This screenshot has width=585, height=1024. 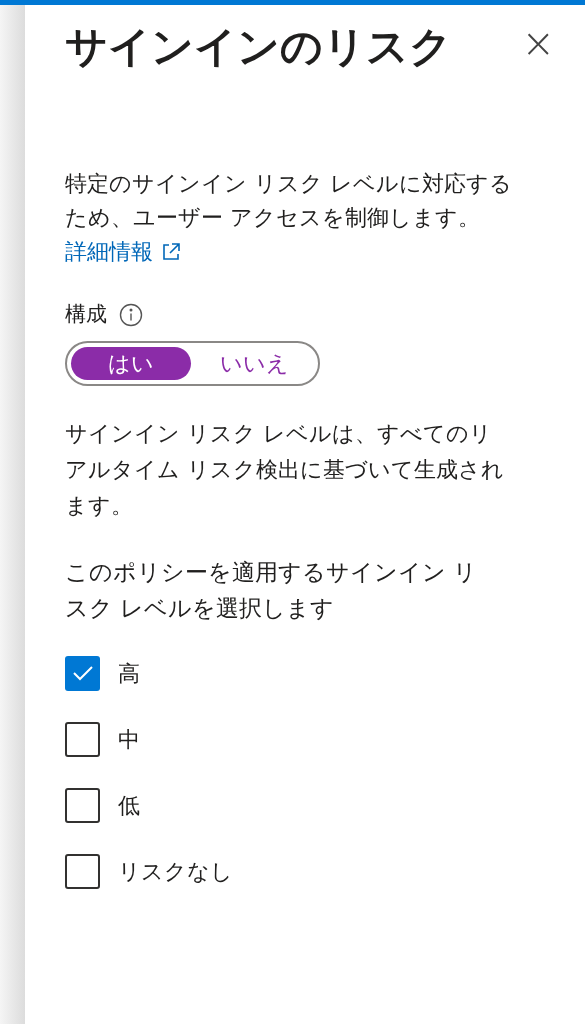 What do you see at coordinates (131, 363) in the screenshot?
I see `toggle-option: はい` at bounding box center [131, 363].